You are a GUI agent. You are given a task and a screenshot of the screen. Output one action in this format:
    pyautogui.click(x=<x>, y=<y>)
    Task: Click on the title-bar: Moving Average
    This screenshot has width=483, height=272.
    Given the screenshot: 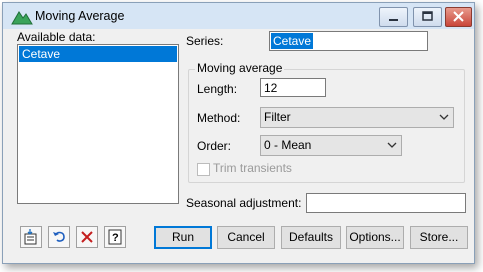 What is the action you would take?
    pyautogui.click(x=238, y=16)
    